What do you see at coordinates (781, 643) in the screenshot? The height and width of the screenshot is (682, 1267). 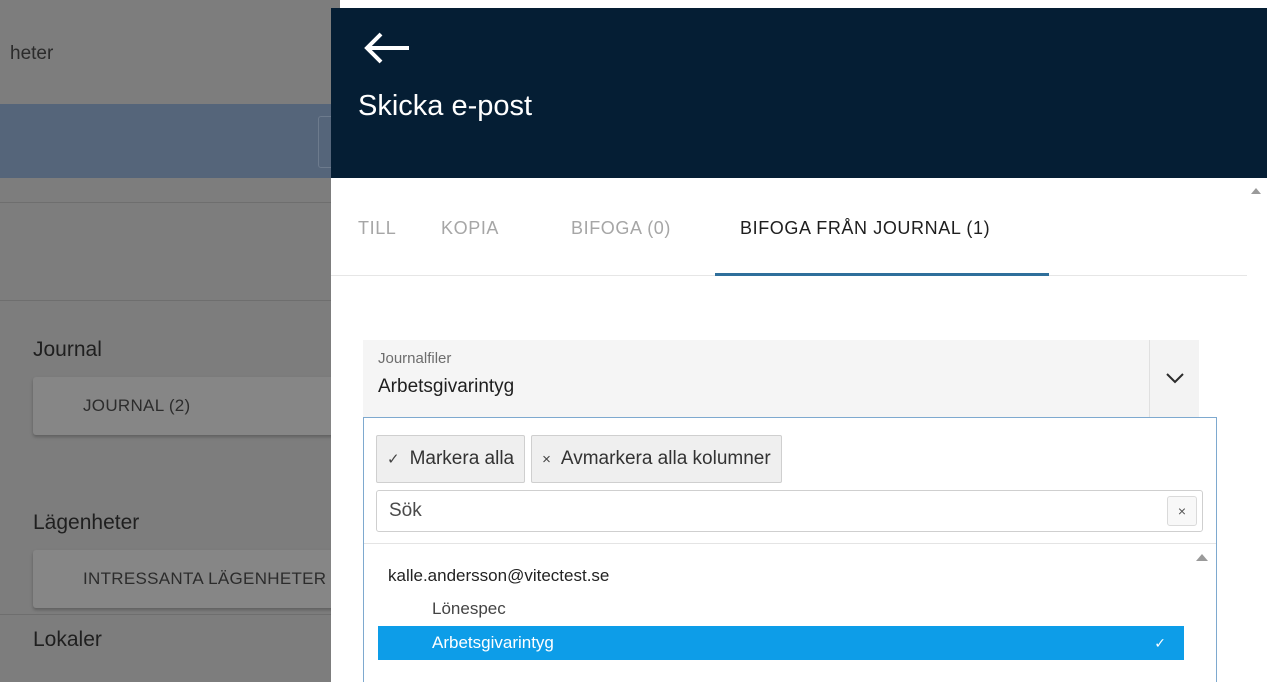 I see `option-arbetsgivarintyg: Arbetsgivarintyg ✓` at bounding box center [781, 643].